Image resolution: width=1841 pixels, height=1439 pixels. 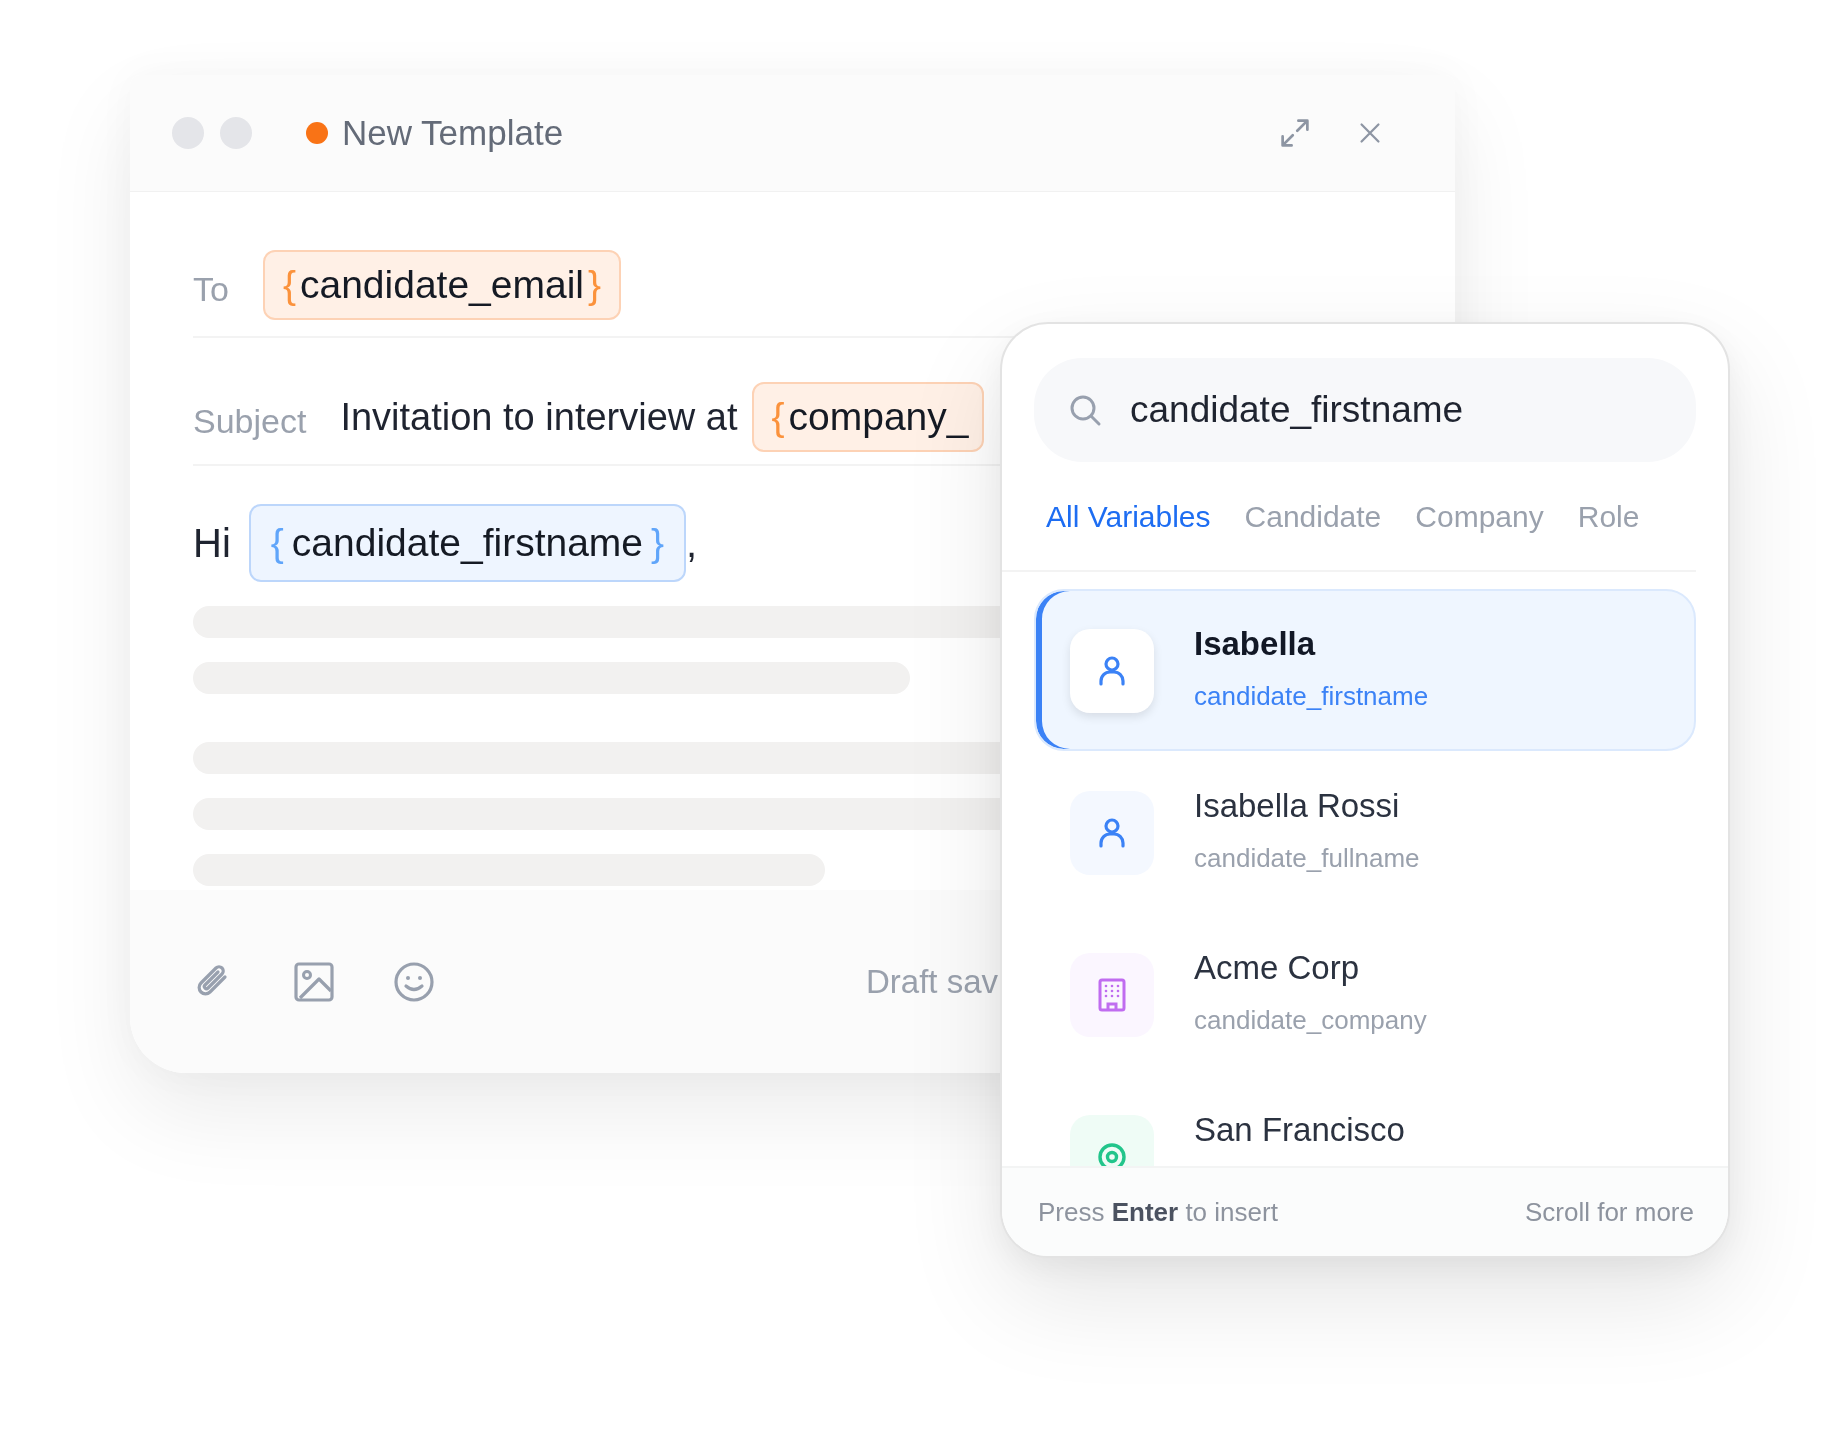 What do you see at coordinates (1609, 1212) in the screenshot?
I see `scroll-hint: Scroll for more` at bounding box center [1609, 1212].